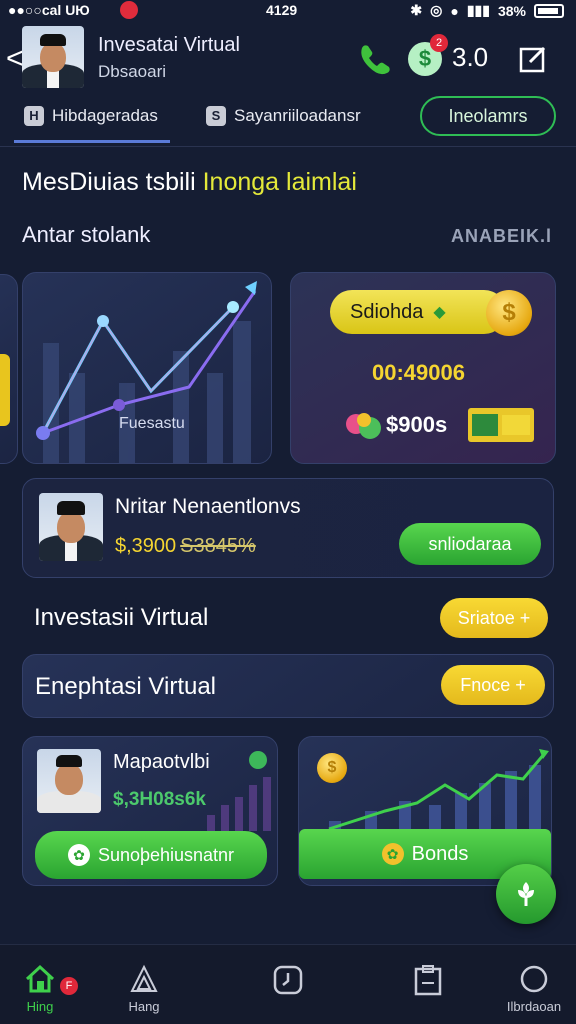 The image size is (576, 1024). I want to click on gems-icon, so click(363, 426).